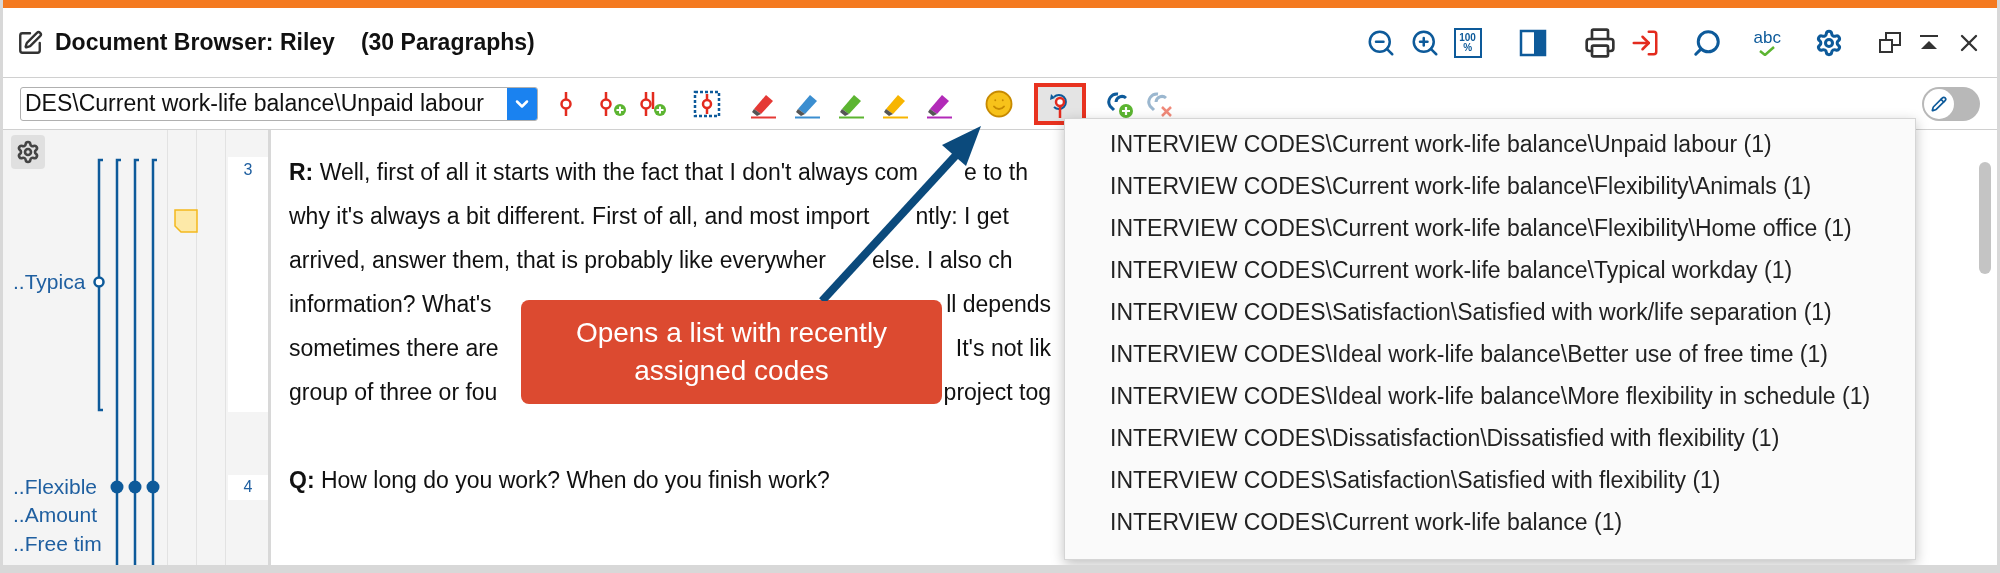 The height and width of the screenshot is (573, 2000). Describe the element at coordinates (1706, 42) in the screenshot. I see `search-icon` at that location.